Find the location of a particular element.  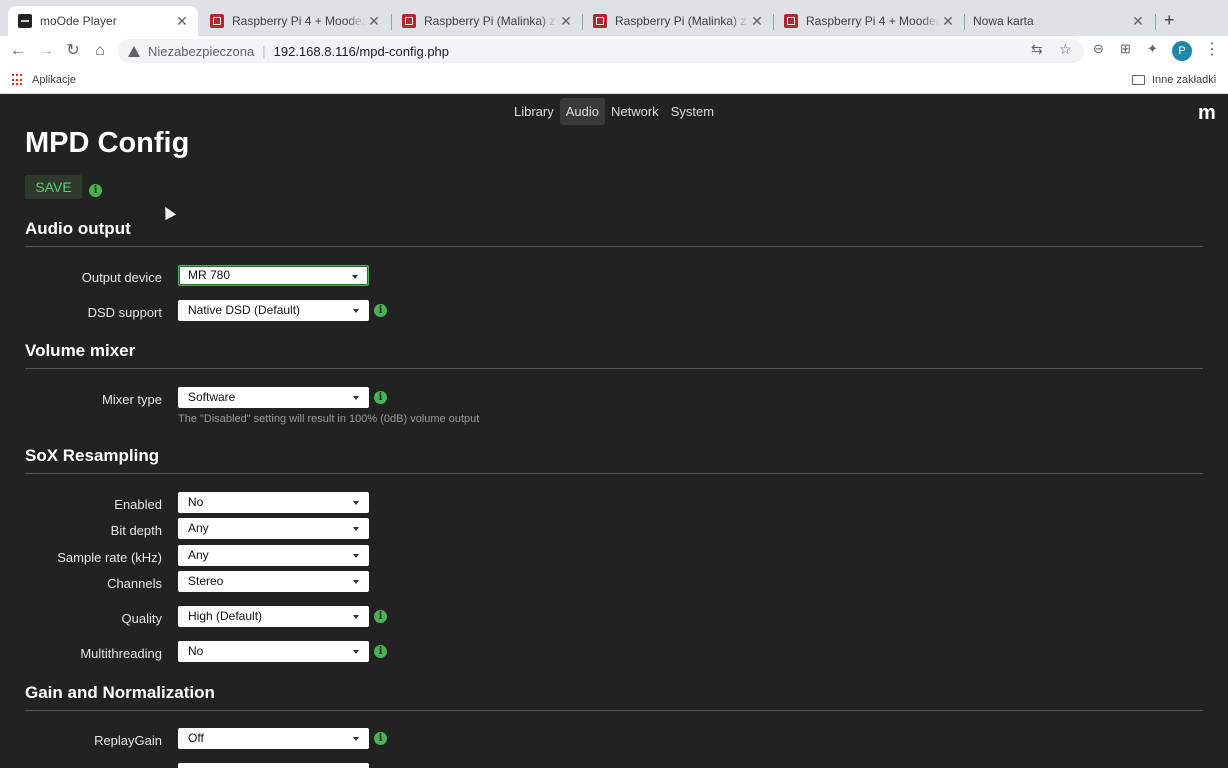

page-title: MPD Config is located at coordinates (107, 143).